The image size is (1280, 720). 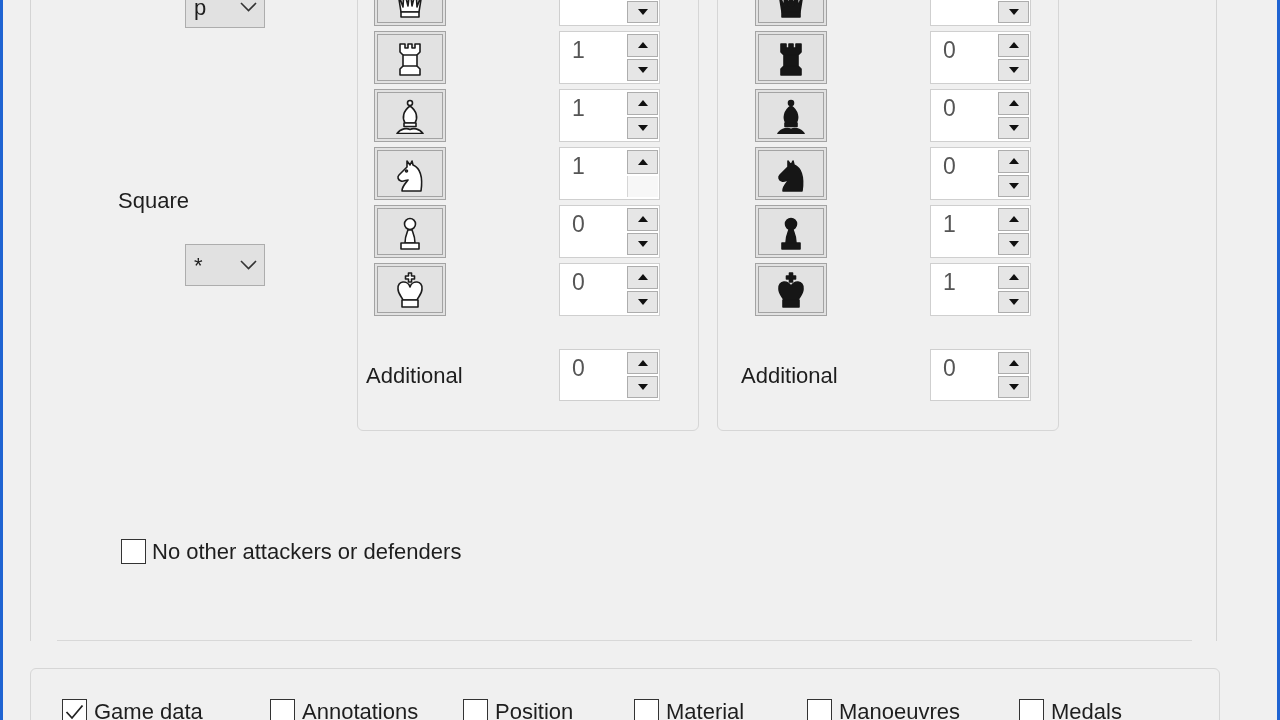 What do you see at coordinates (900, 709) in the screenshot?
I see `checkbox-label: Manoeuvres` at bounding box center [900, 709].